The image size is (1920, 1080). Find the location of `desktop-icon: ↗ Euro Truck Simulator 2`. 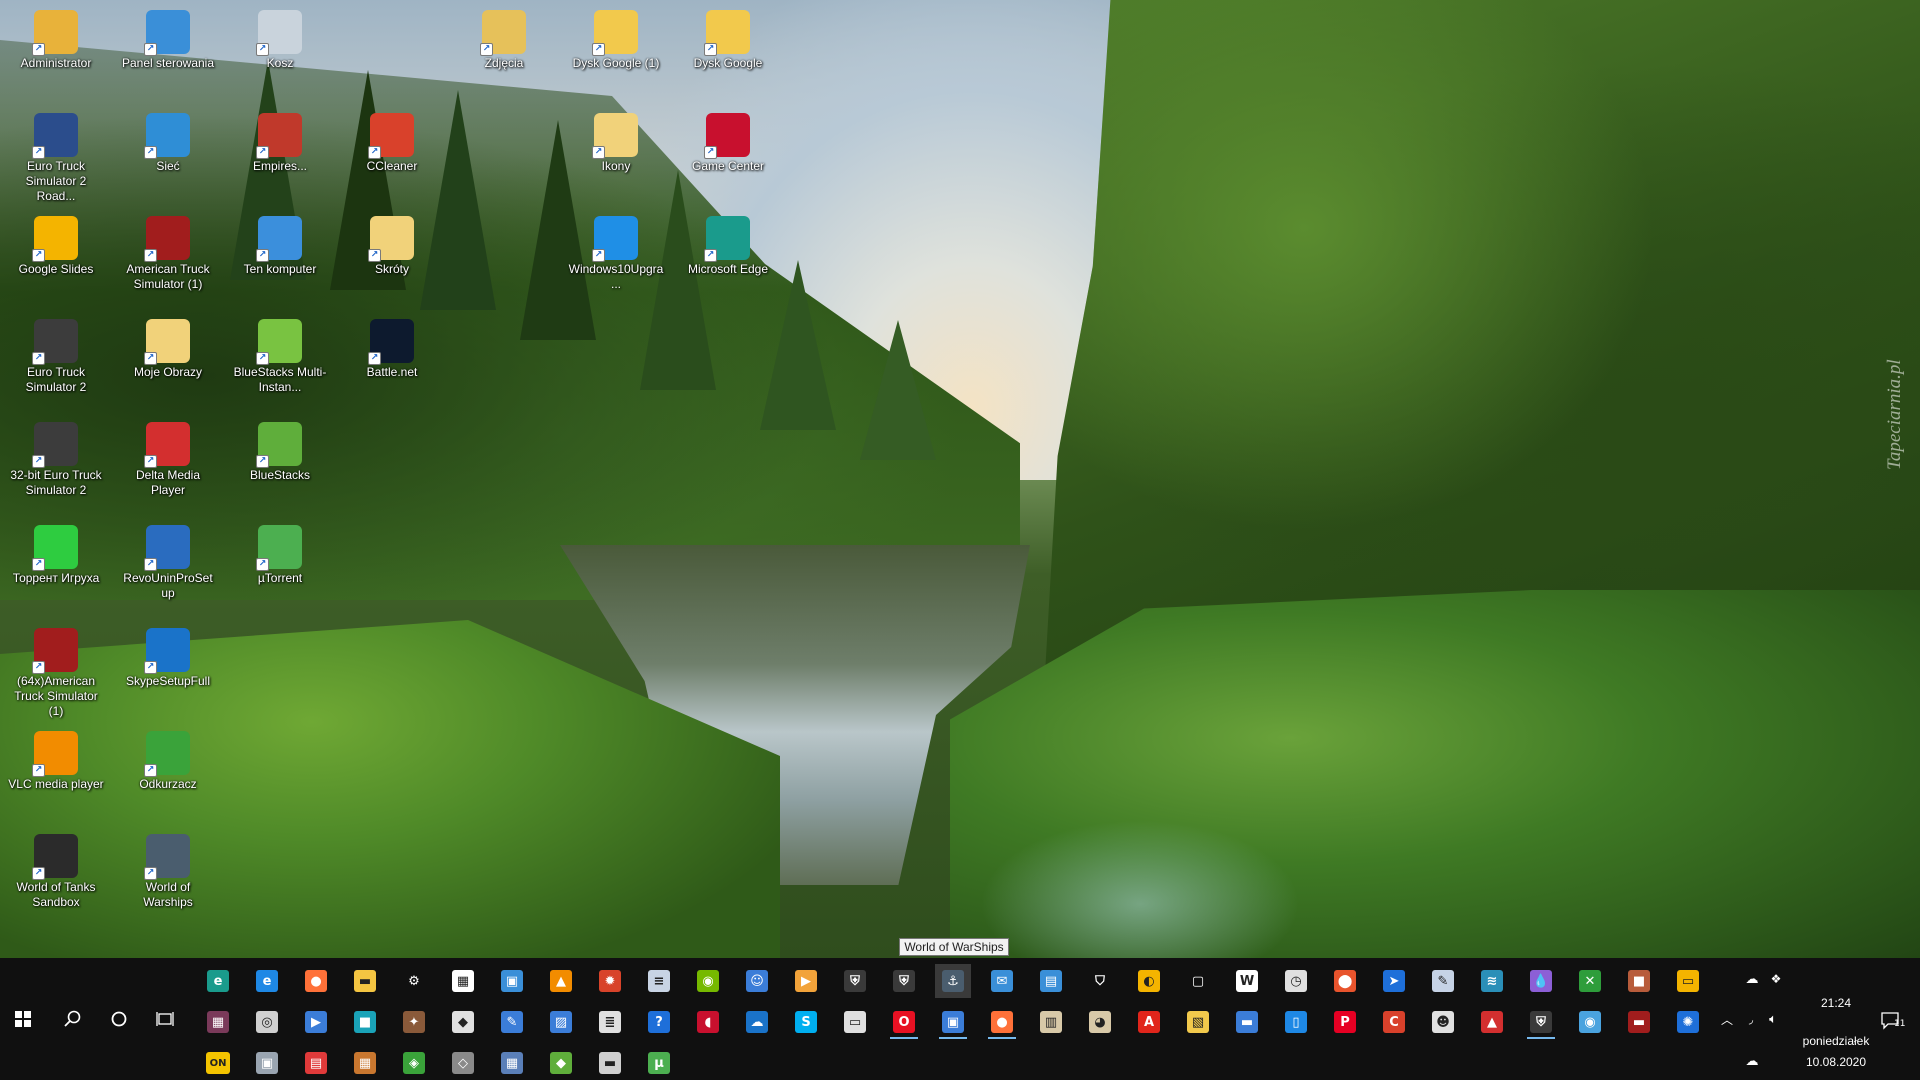

desktop-icon: ↗ Euro Truck Simulator 2 is located at coordinates (56, 364).